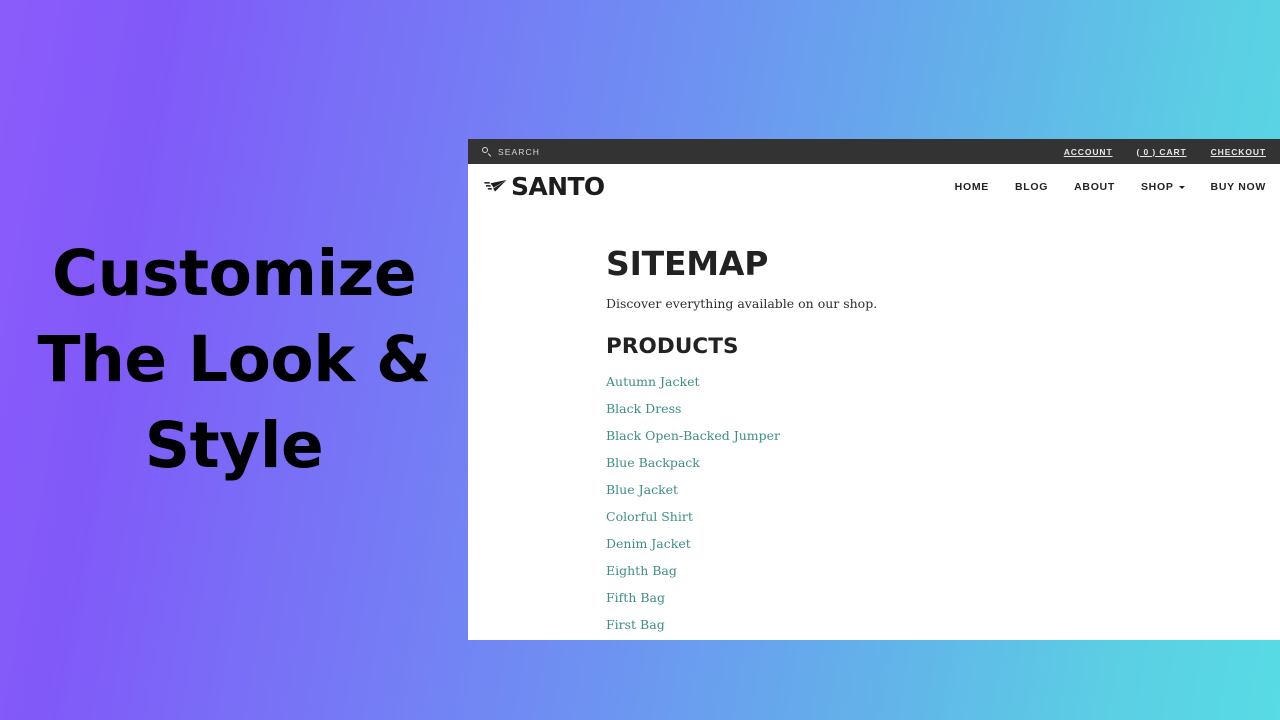 This screenshot has height=720, width=1280. I want to click on list-item: Fifth Bag, so click(943, 598).